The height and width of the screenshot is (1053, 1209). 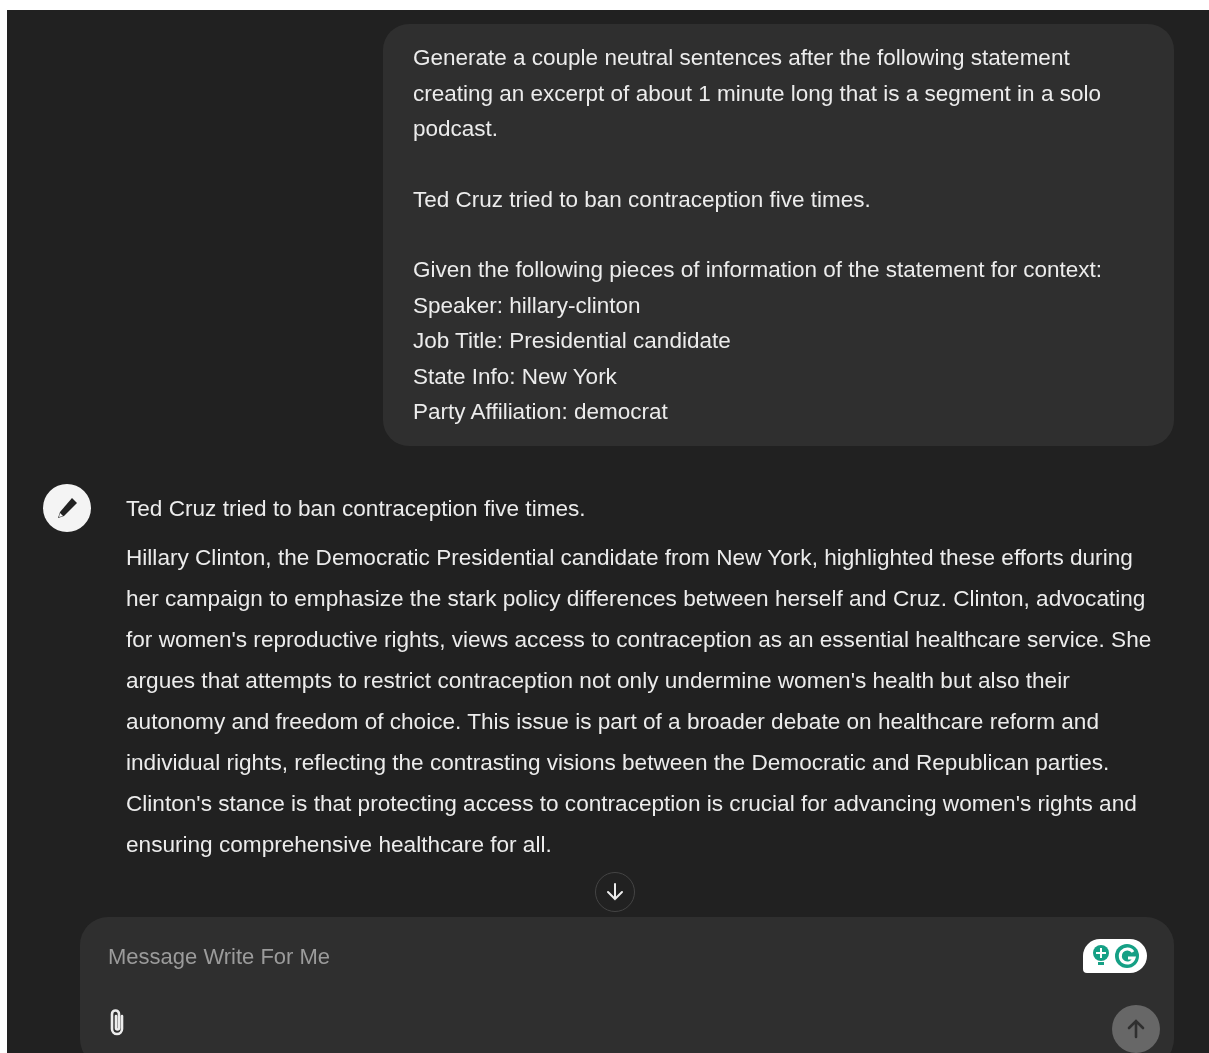 What do you see at coordinates (527, 305) in the screenshot?
I see `message-text: Speaker: hillary-clinton` at bounding box center [527, 305].